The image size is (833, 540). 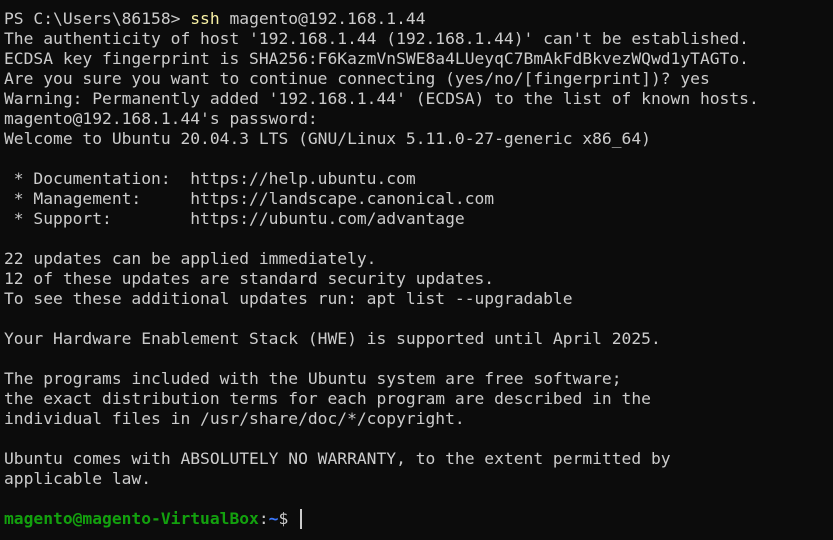 I want to click on prompt-user-host: magento@magento-VirtualBox, so click(x=131, y=518).